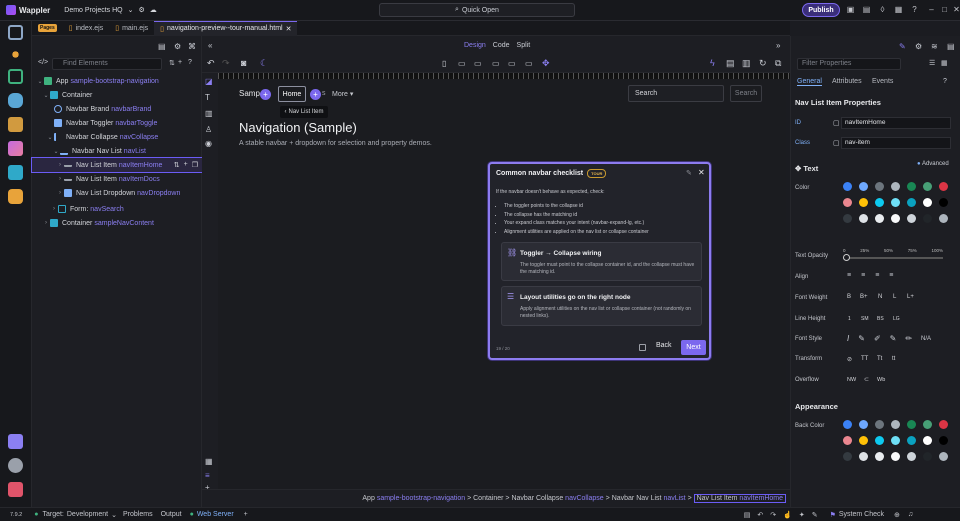 This screenshot has height=521, width=960. What do you see at coordinates (324, 93) in the screenshot?
I see `nav-docs-link: s` at bounding box center [324, 93].